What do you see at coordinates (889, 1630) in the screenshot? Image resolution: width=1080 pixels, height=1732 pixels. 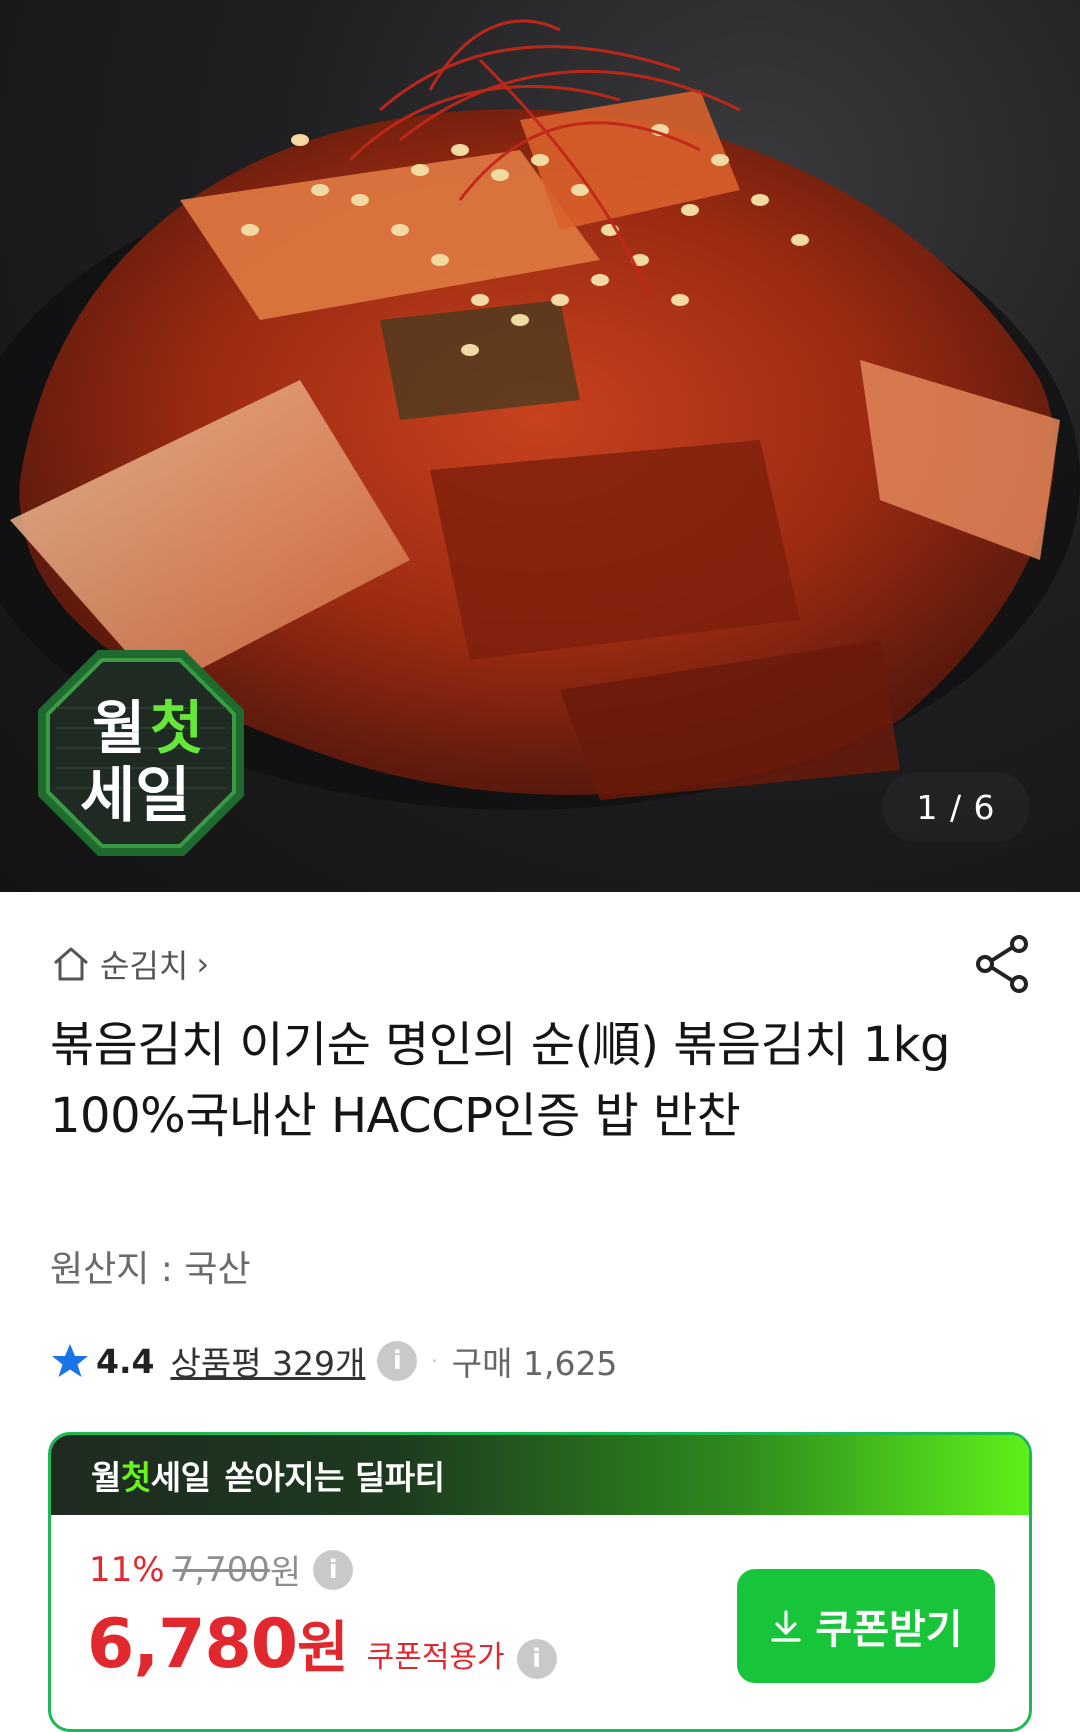 I see `get-coupon-label: 쿠폰받기` at bounding box center [889, 1630].